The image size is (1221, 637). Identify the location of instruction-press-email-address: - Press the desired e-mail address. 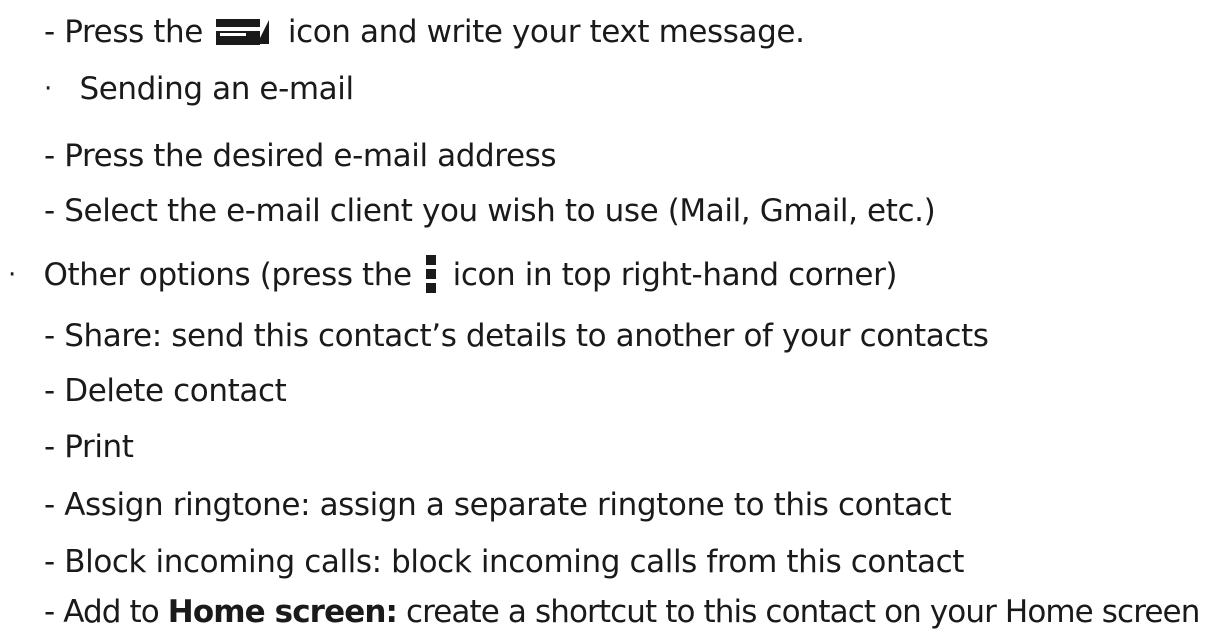
(300, 156).